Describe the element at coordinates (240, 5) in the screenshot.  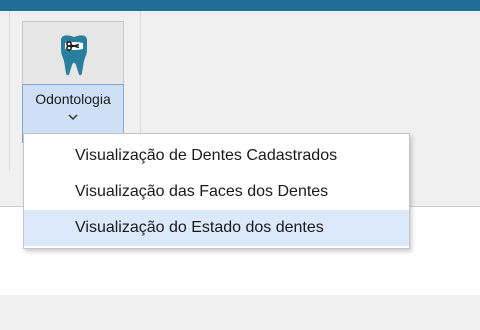
I see `title-bar` at that location.